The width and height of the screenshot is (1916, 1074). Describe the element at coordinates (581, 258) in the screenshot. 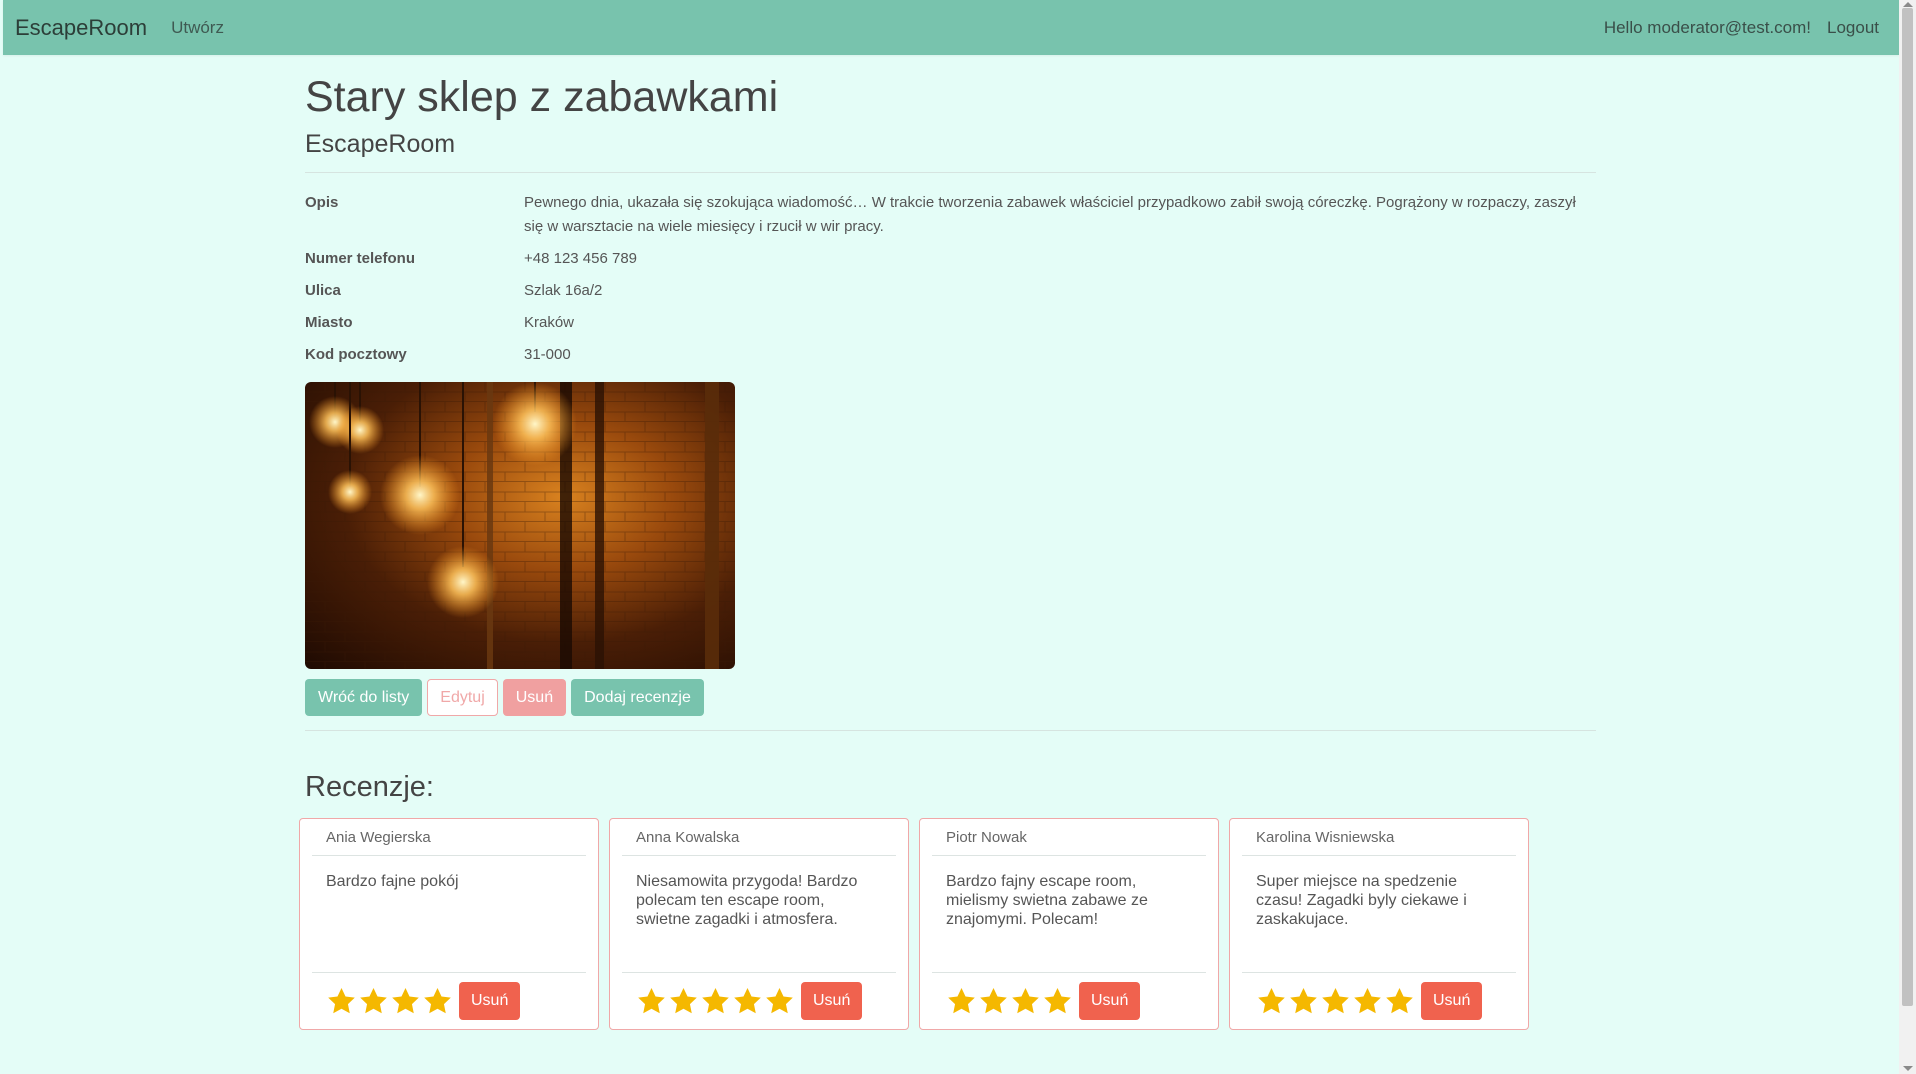

I see `detail-value: +48 123 456 789` at that location.